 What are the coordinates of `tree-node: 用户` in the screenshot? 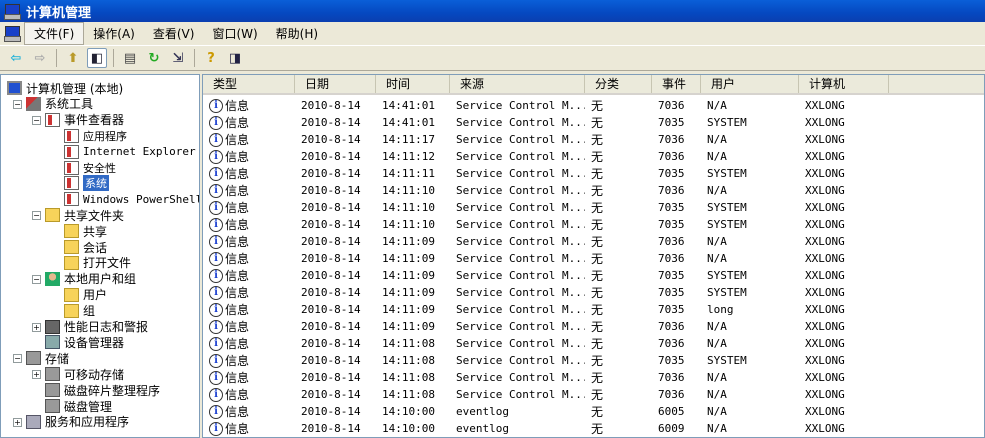 It's located at (85, 295).